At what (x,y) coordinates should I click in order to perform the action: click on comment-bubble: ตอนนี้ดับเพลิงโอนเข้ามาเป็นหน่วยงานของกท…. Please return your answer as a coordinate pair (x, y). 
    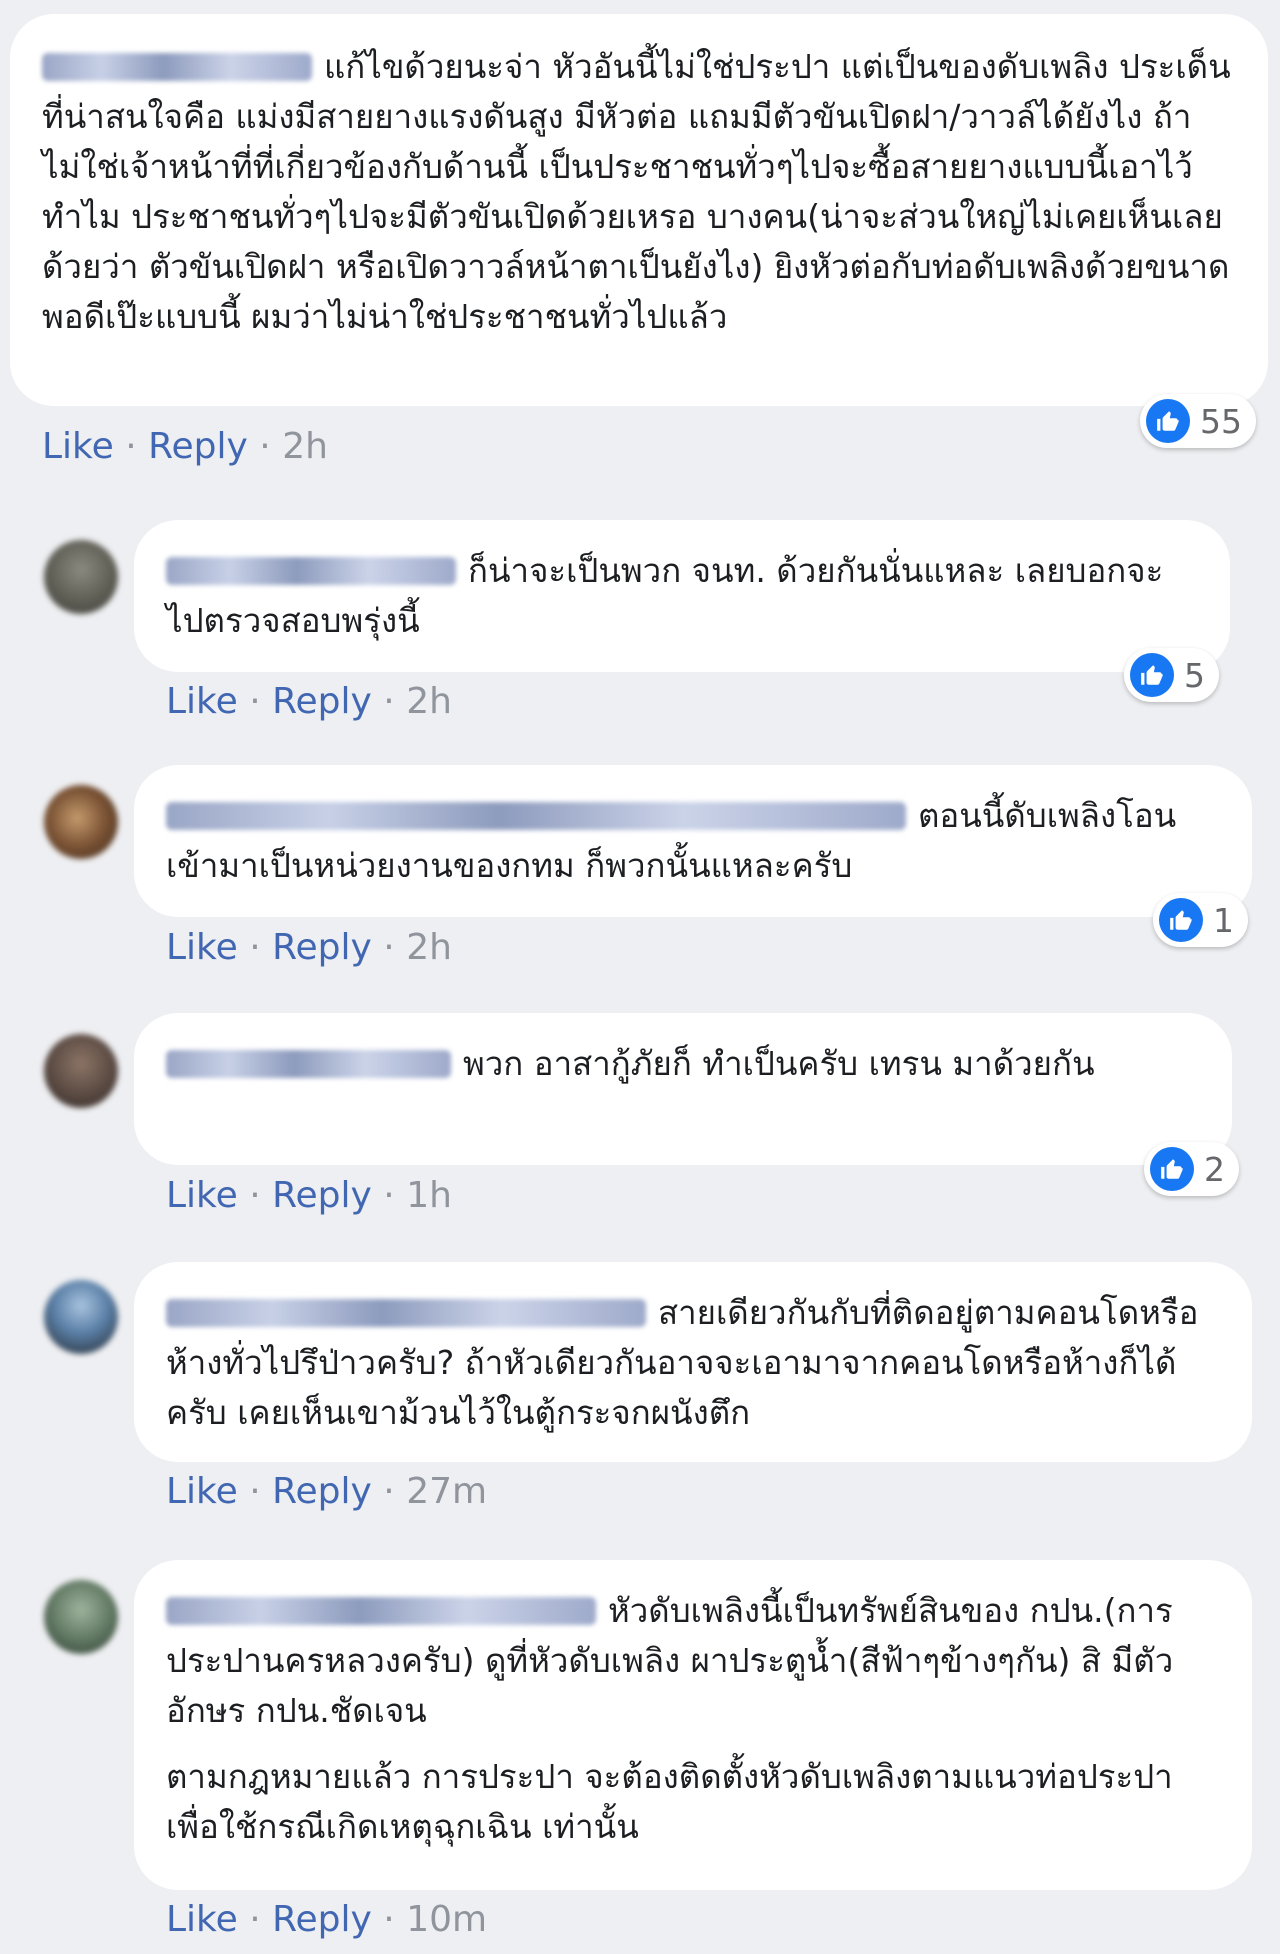
    Looking at the image, I should click on (693, 841).